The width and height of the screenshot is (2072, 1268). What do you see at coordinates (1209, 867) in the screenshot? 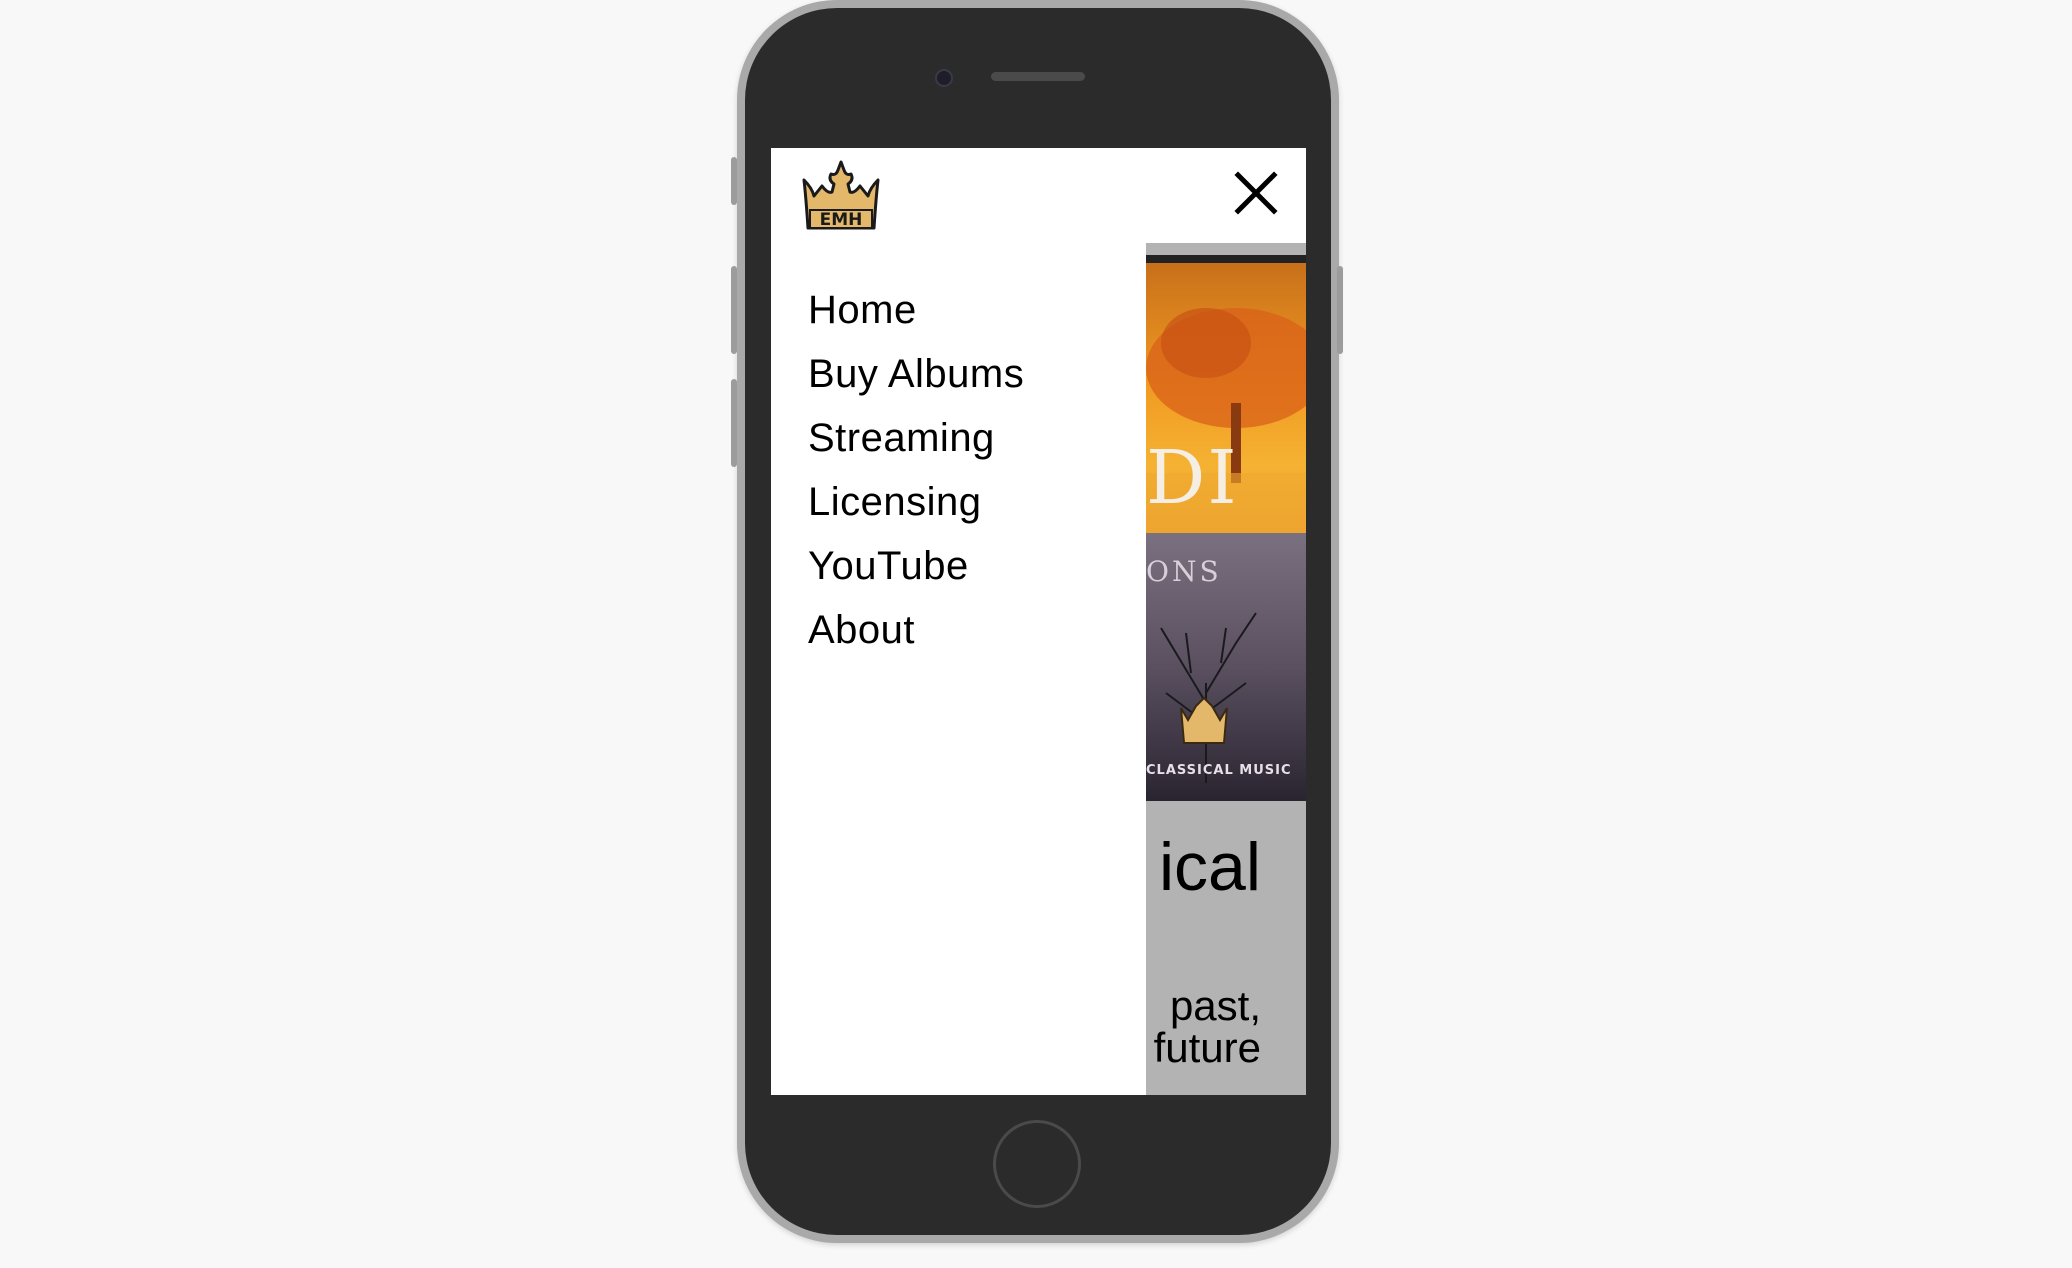
I see `background-heading: ical` at bounding box center [1209, 867].